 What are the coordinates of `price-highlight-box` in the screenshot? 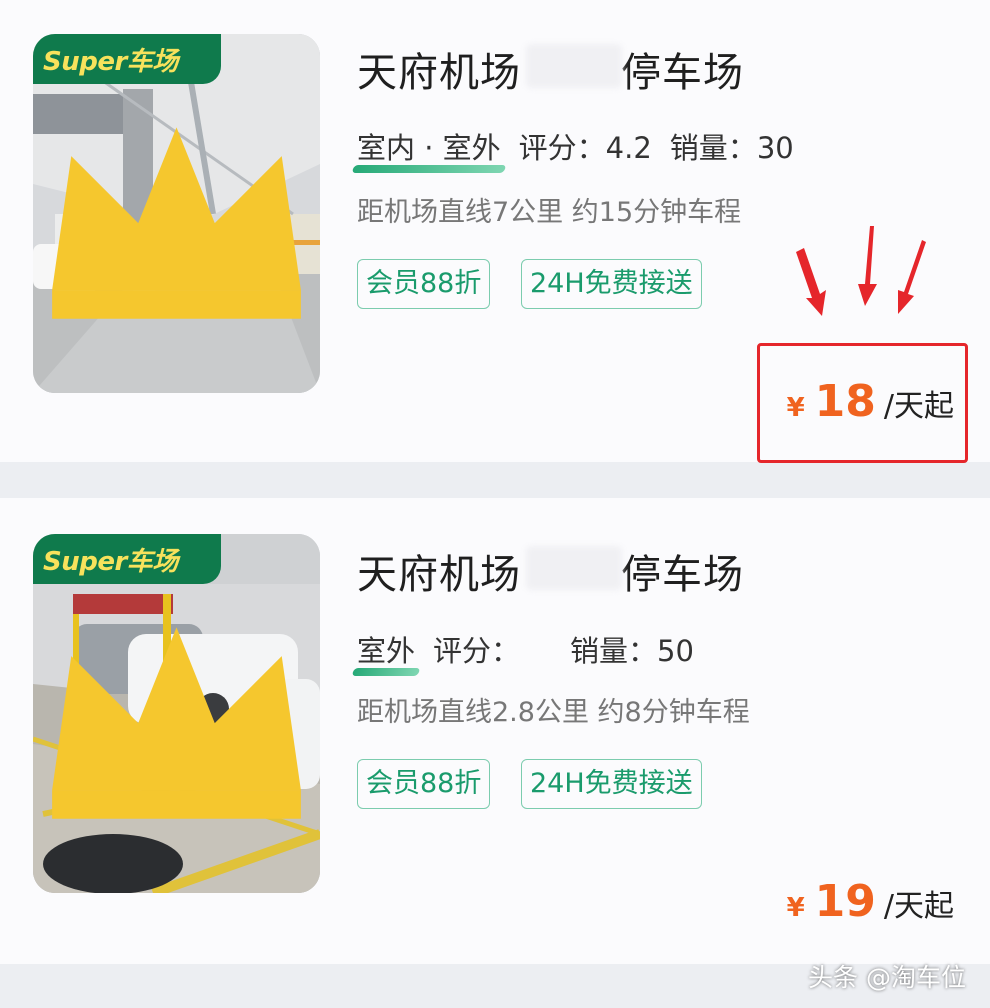 It's located at (862, 403).